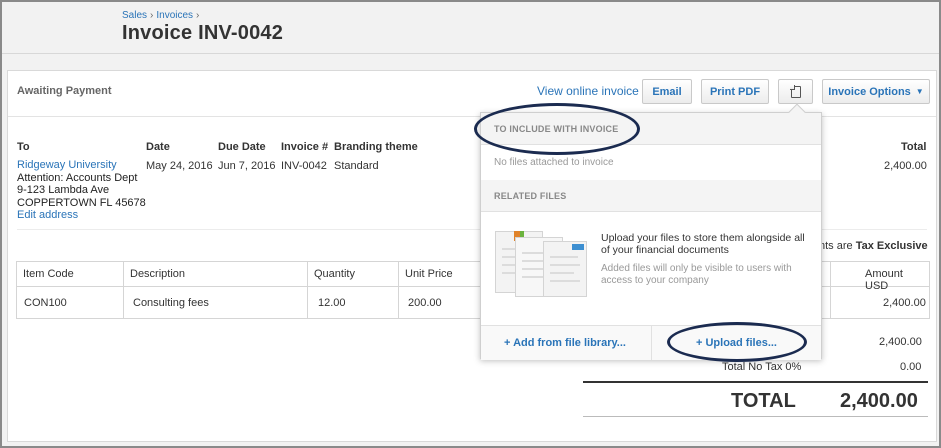  I want to click on invoice-number: INV-0042, so click(304, 166).